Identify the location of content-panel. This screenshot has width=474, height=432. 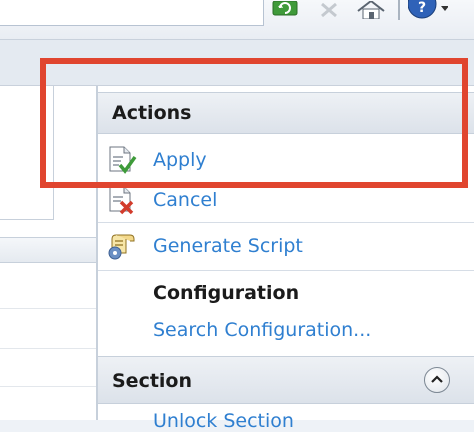
(27, 153).